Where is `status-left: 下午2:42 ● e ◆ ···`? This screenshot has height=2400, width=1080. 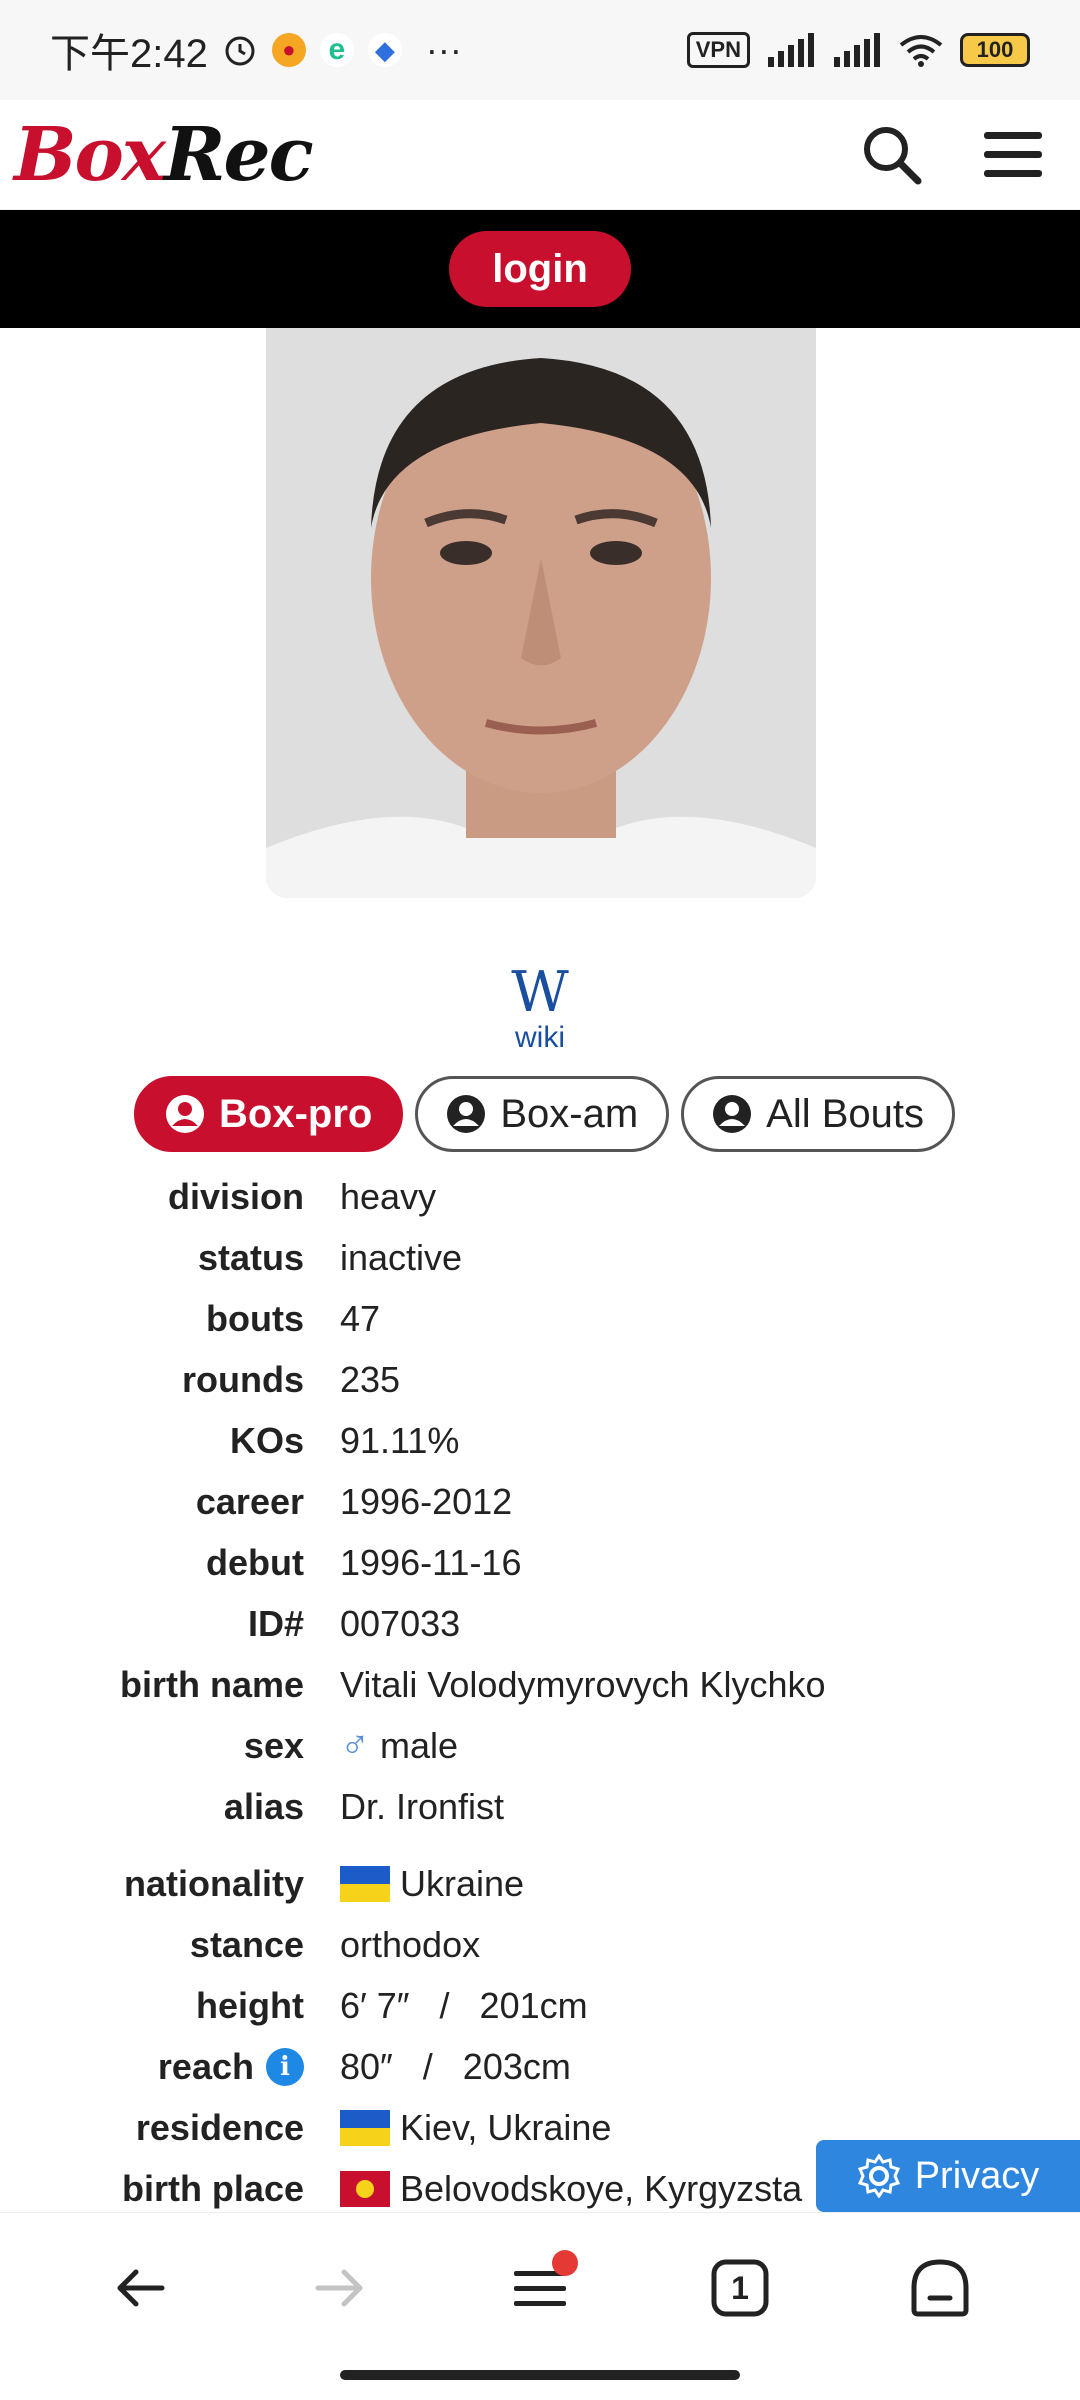 status-left: 下午2:42 ● e ◆ ··· is located at coordinates (256, 50).